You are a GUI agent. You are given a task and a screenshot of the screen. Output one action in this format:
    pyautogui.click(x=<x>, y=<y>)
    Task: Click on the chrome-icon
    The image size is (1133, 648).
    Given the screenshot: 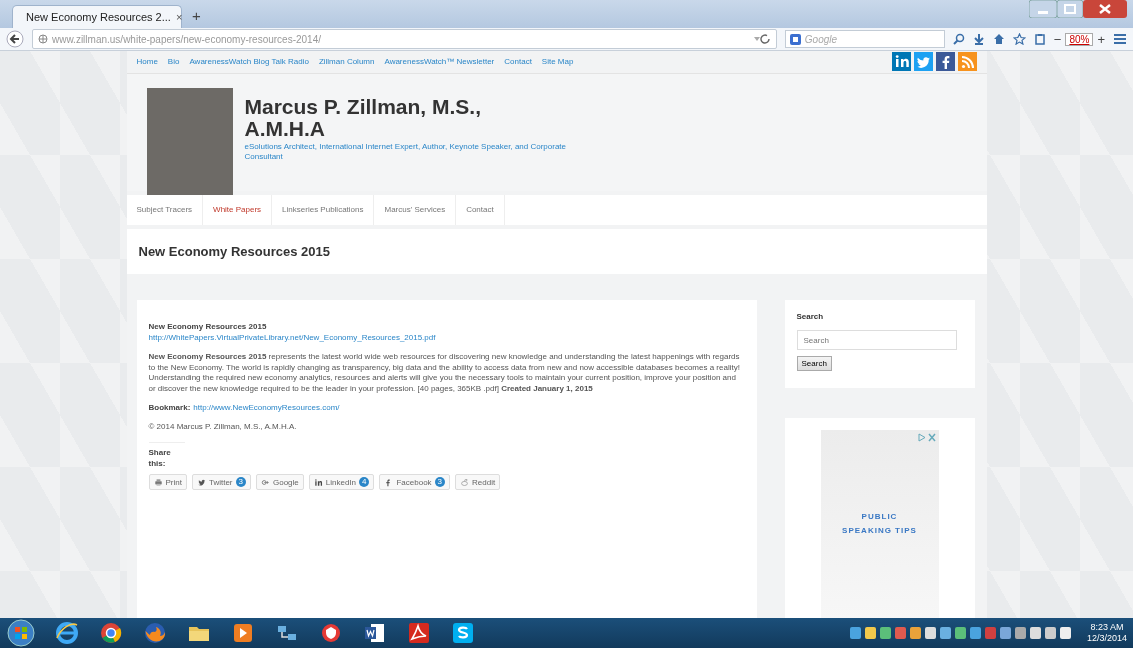 What is the action you would take?
    pyautogui.click(x=111, y=633)
    